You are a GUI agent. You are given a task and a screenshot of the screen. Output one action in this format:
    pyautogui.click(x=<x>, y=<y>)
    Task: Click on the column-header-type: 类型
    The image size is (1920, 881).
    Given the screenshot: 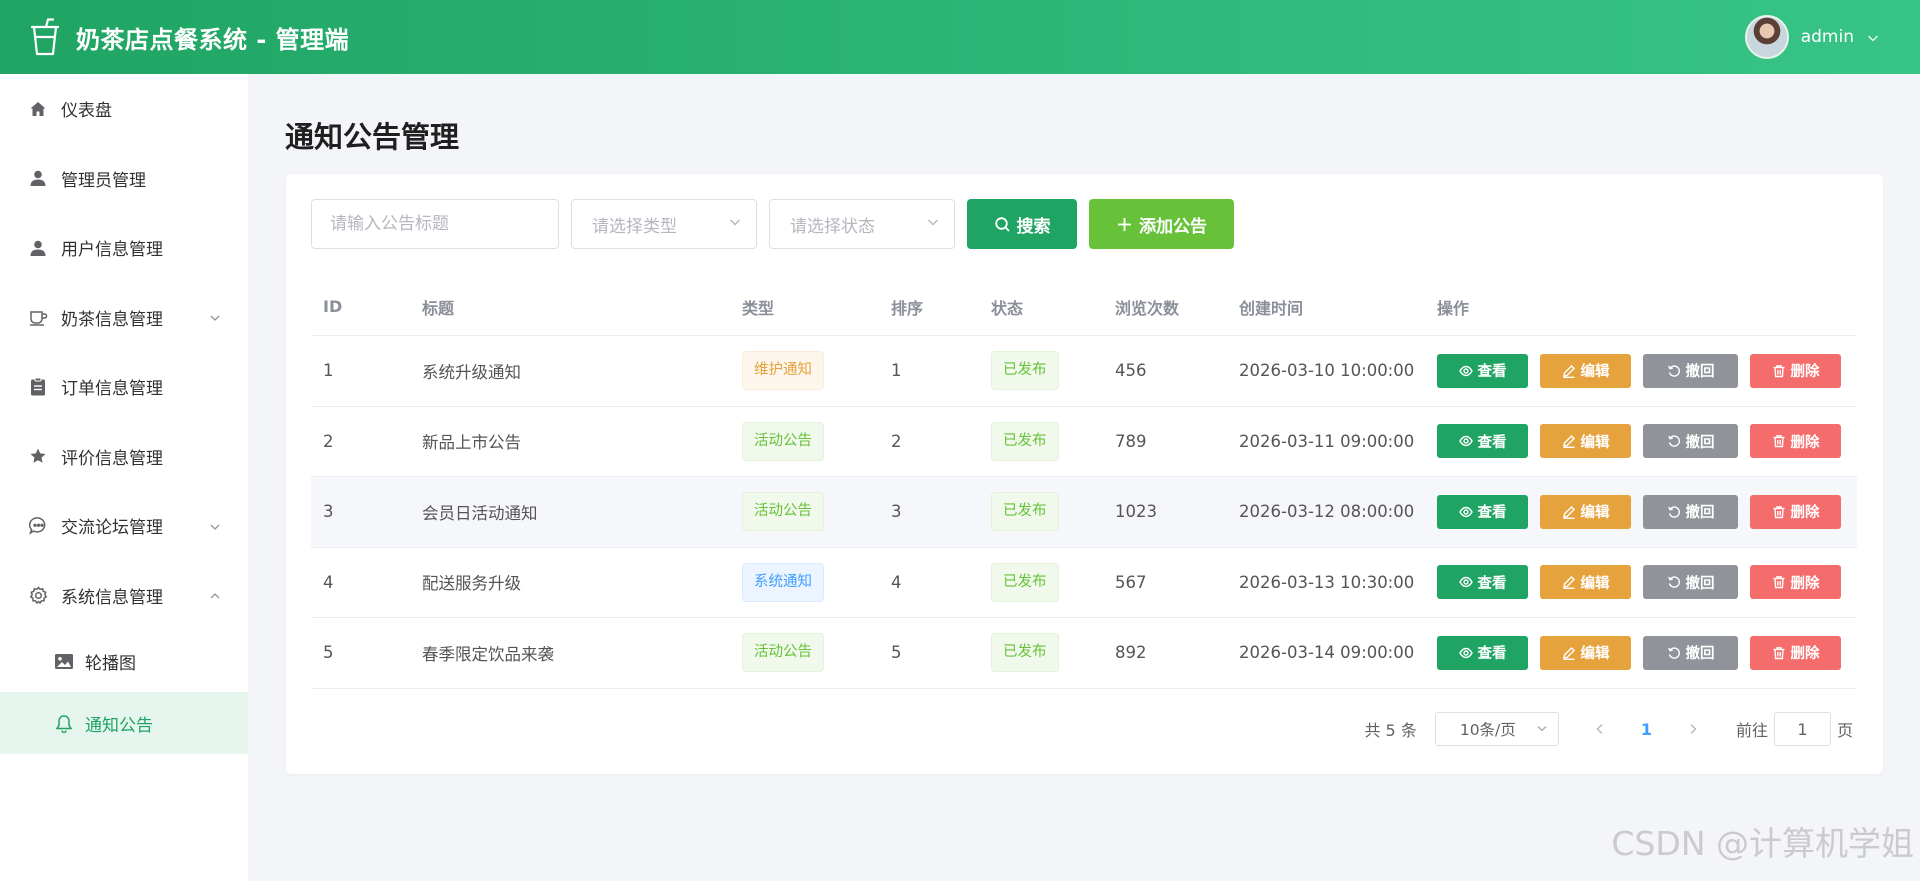 What is the action you would take?
    pyautogui.click(x=804, y=307)
    